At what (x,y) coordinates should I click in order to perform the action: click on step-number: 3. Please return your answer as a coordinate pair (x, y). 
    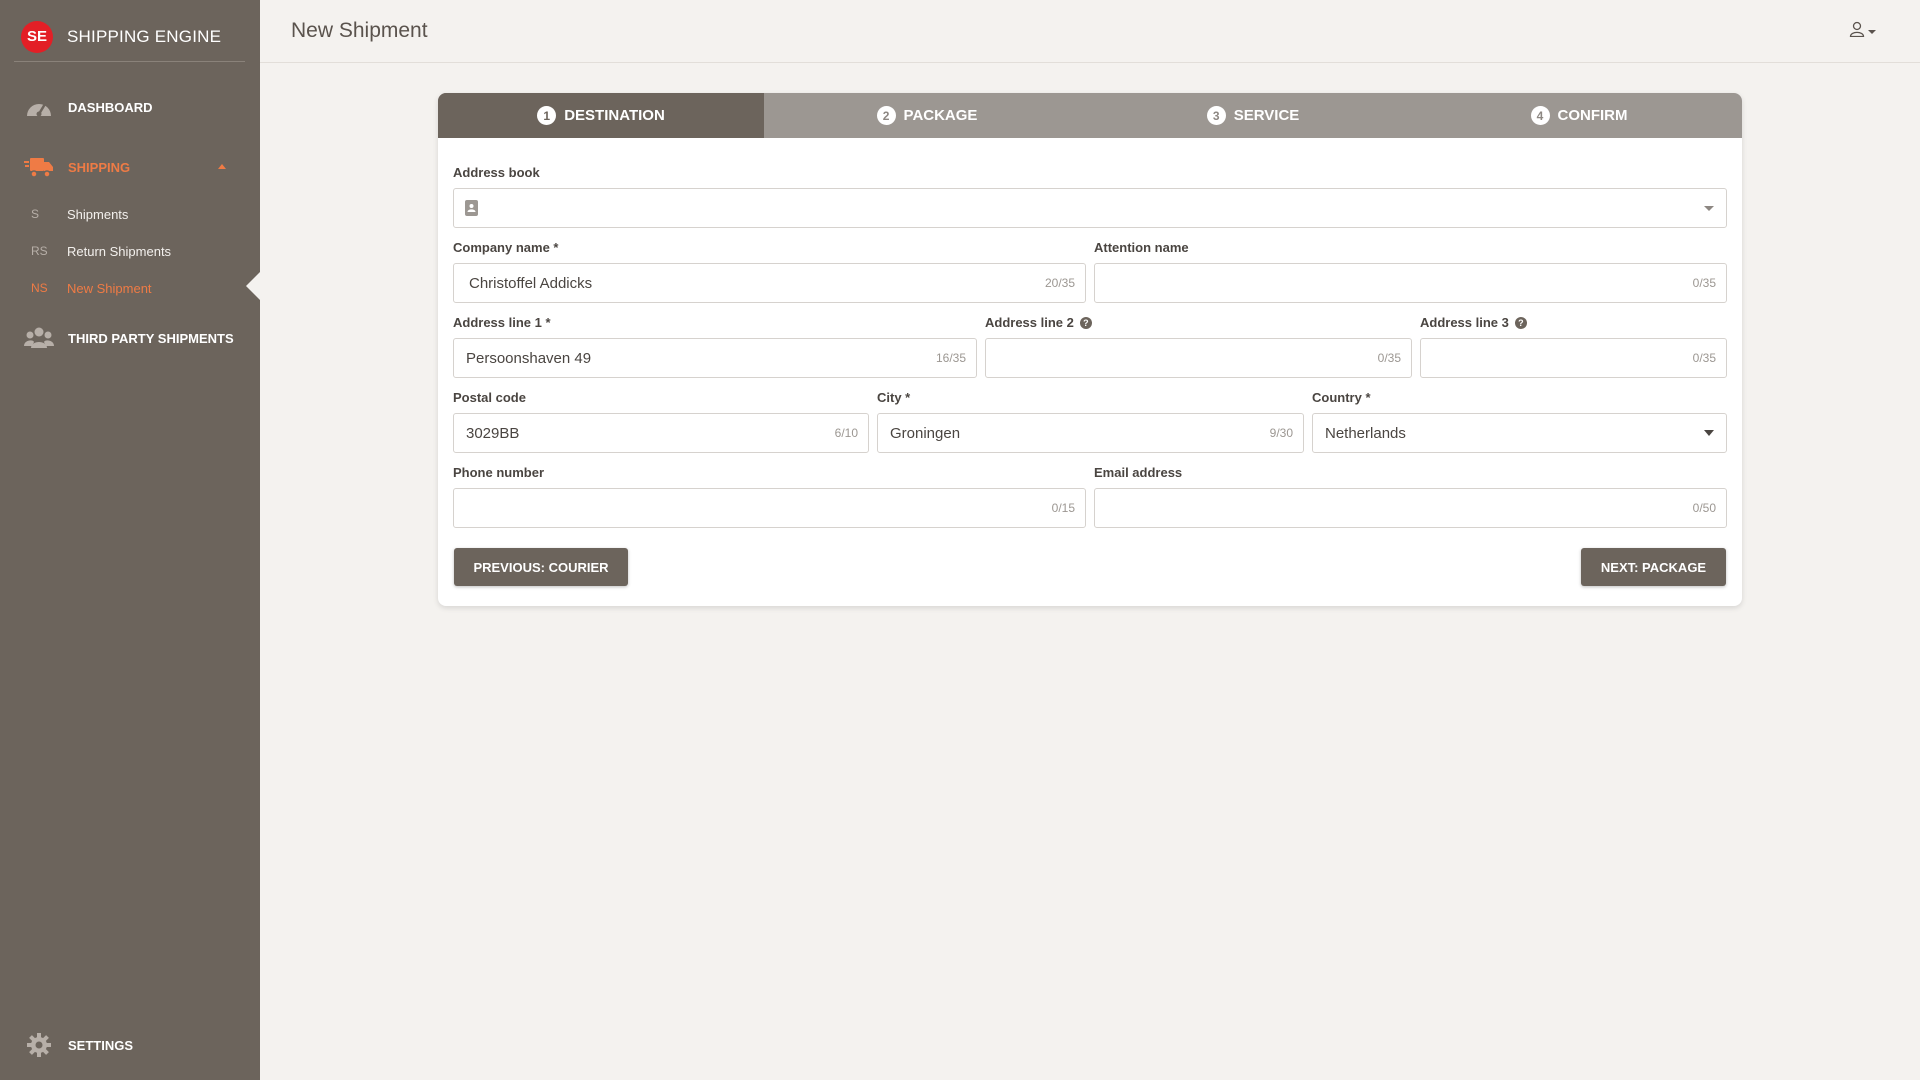
    Looking at the image, I should click on (1216, 115).